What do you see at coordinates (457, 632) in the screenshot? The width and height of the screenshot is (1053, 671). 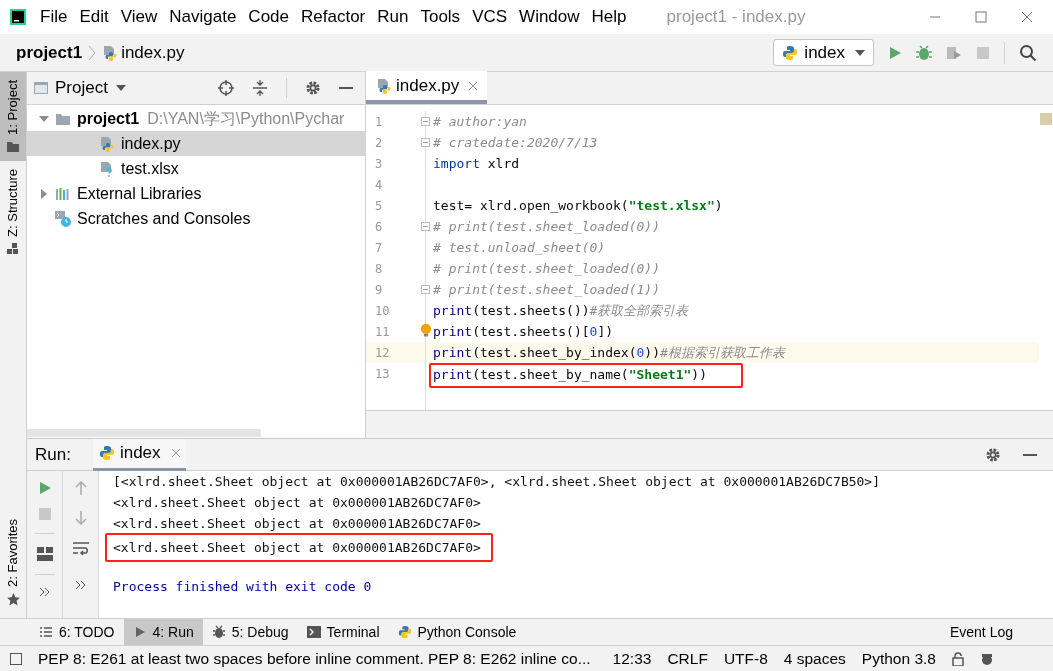 I see `tool-window-tab: Python Console` at bounding box center [457, 632].